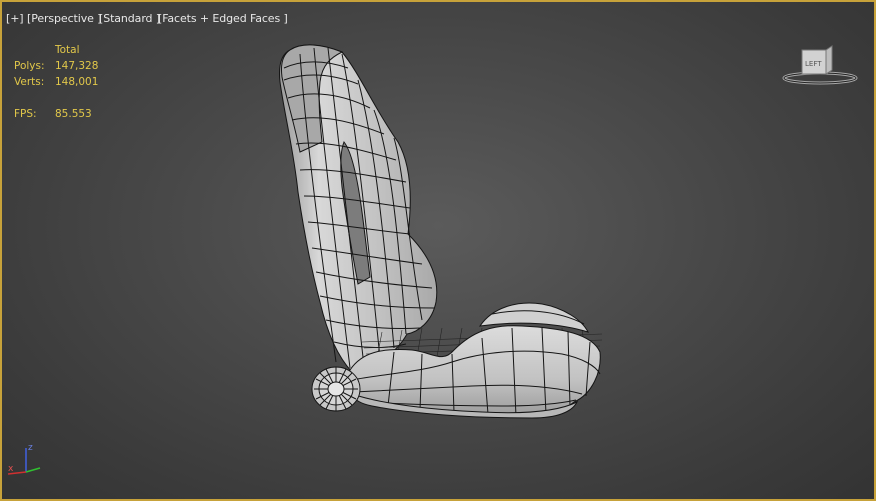 The height and width of the screenshot is (501, 876). Describe the element at coordinates (11, 469) in the screenshot. I see `x-axis-label: x` at that location.